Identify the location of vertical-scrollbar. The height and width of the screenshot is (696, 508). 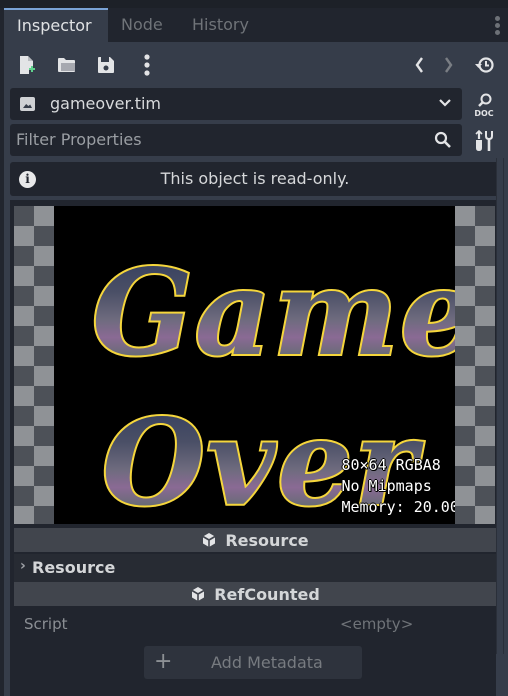
(500, 406).